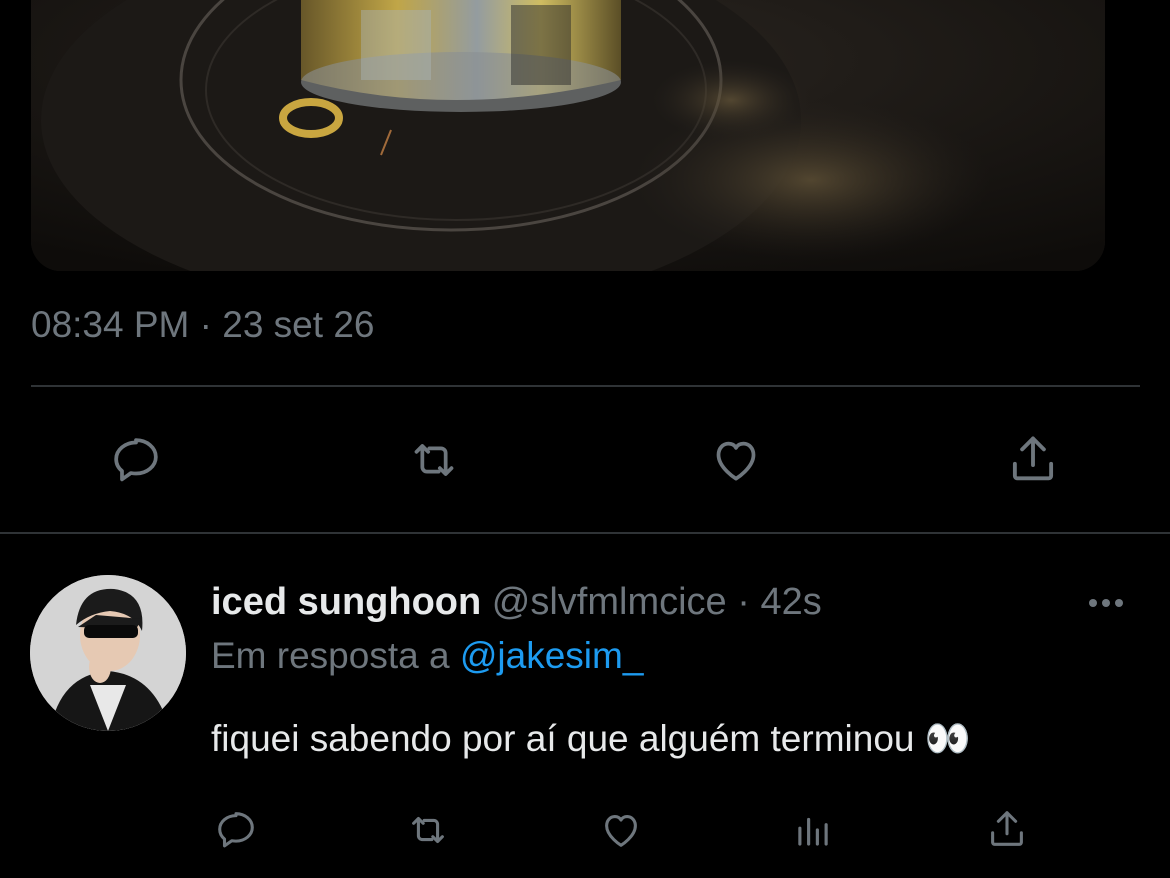 The image size is (1170, 878). I want to click on more-options-button, so click(1106, 603).